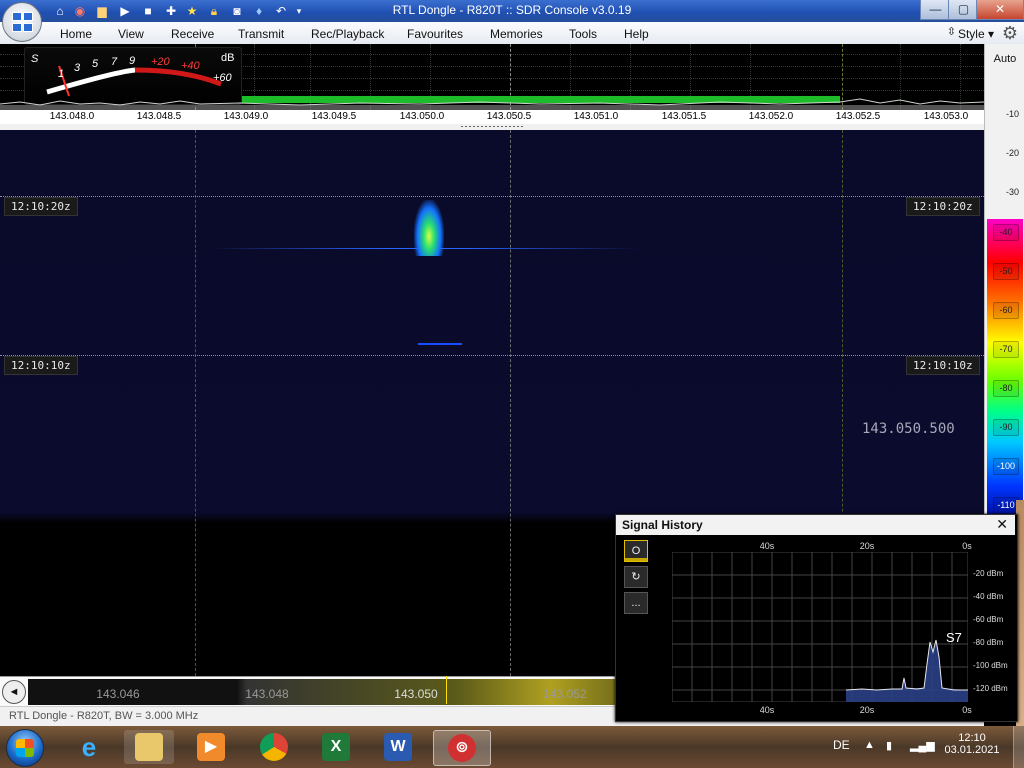 Image resolution: width=1024 pixels, height=768 pixels. Describe the element at coordinates (1005, 374) in the screenshot. I see `waterfall-color-bar: -40 -50 -60 -70 -80 -90 -100 -110` at that location.